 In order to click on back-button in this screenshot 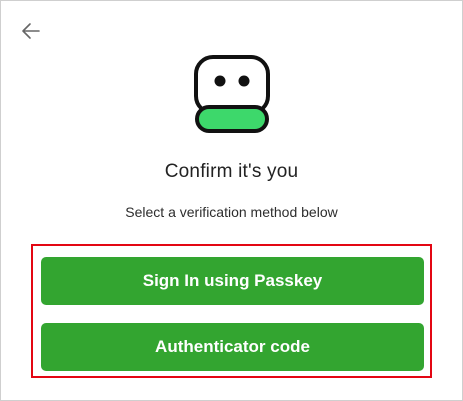, I will do `click(31, 31)`.